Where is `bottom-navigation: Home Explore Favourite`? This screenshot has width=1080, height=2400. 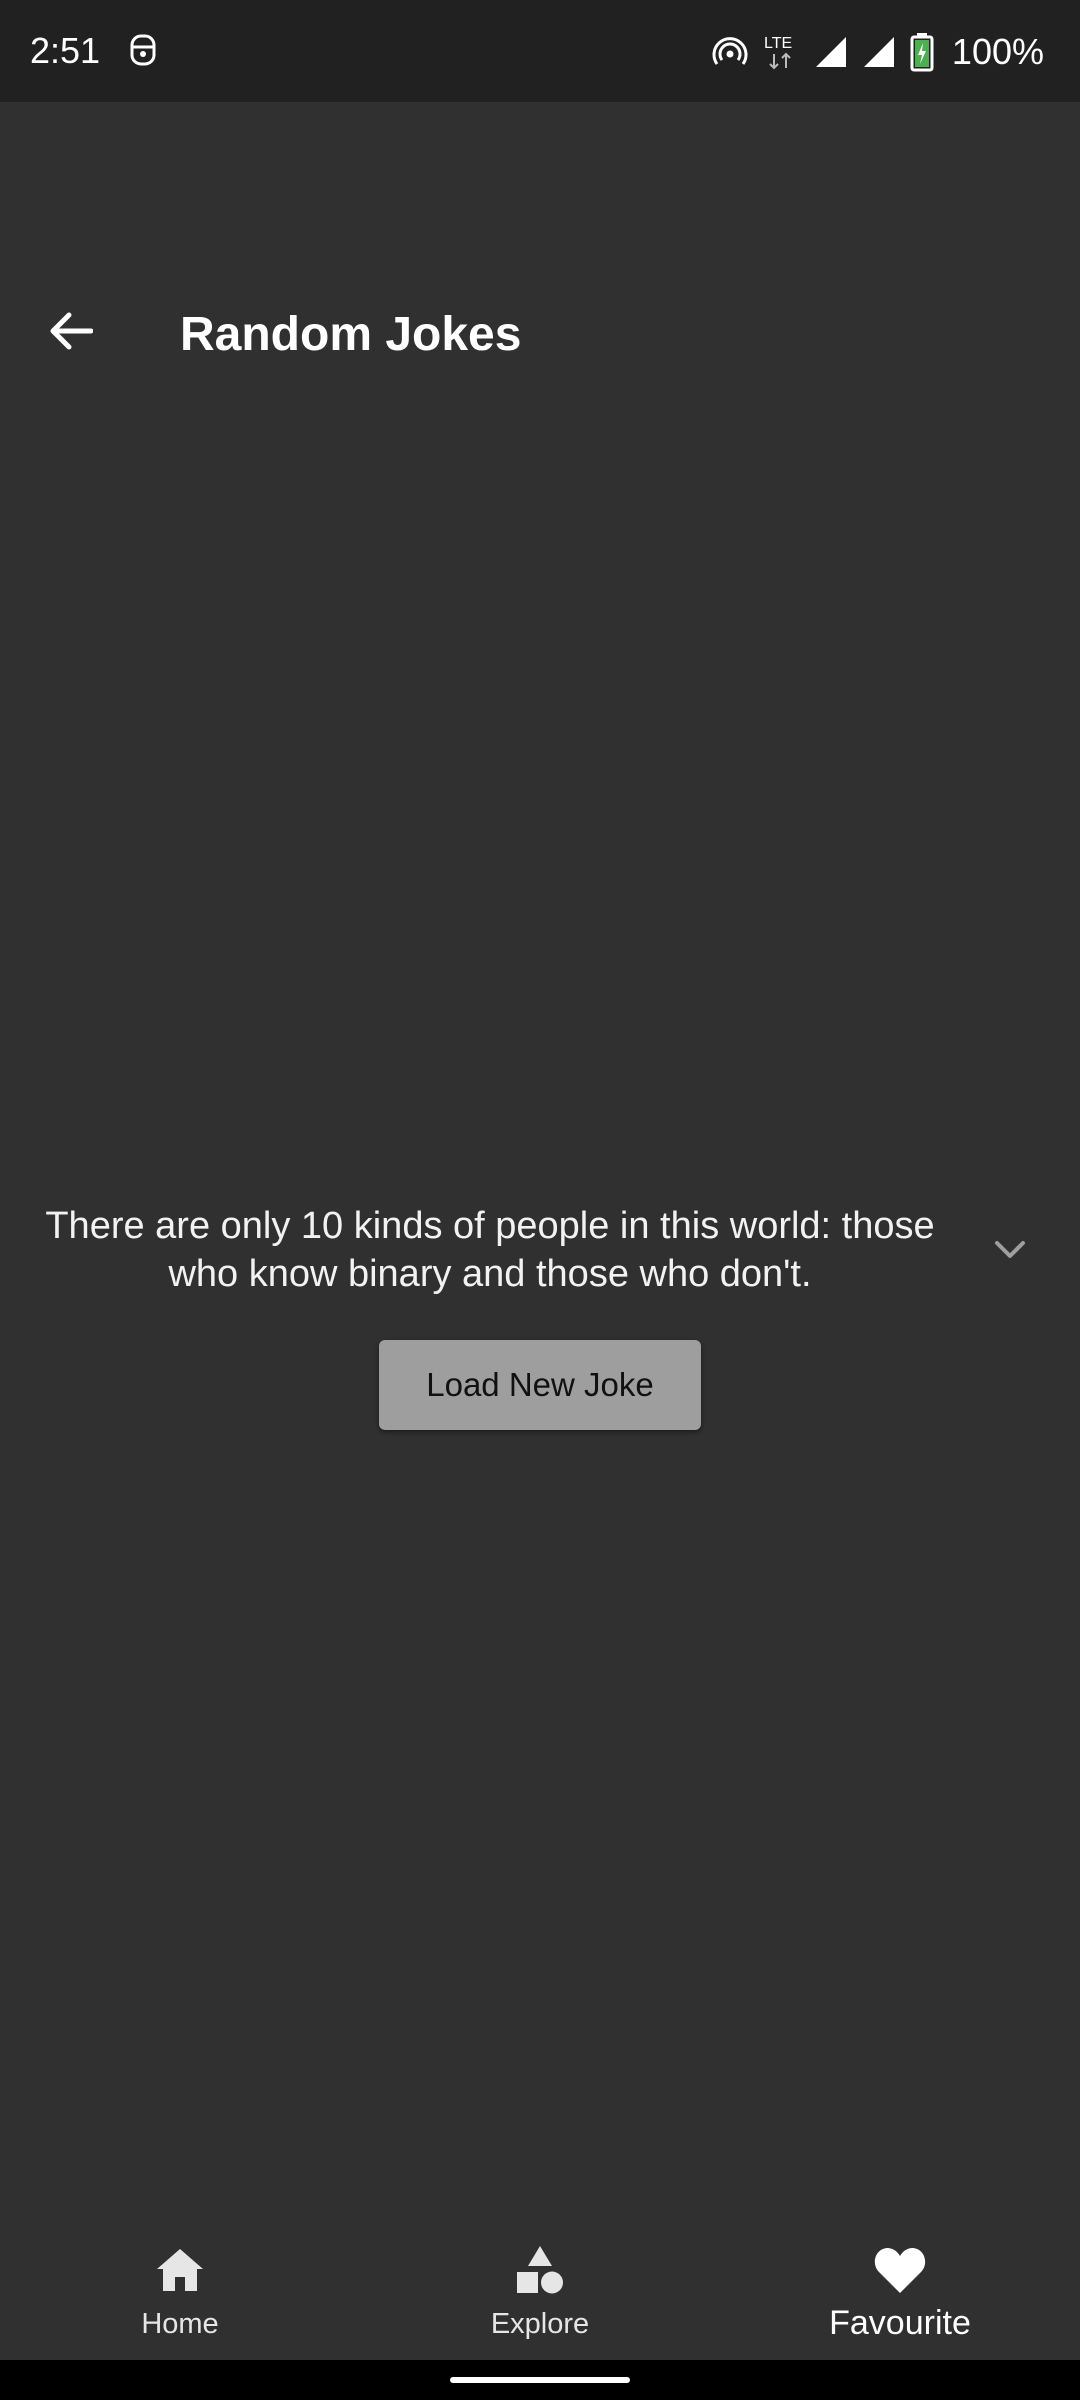 bottom-navigation: Home Explore Favourite is located at coordinates (540, 2290).